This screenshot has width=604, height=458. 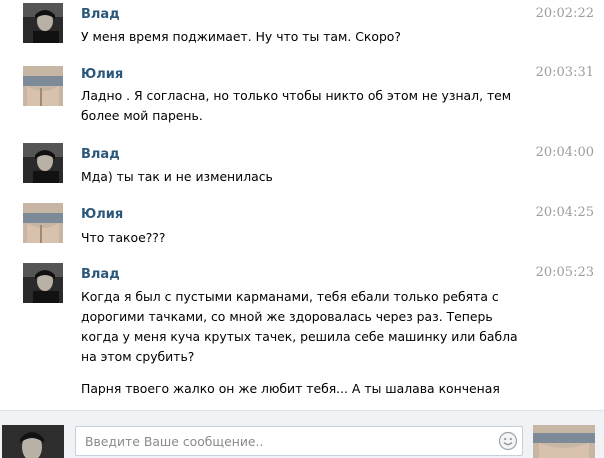 I want to click on message-line: Что такое???, so click(x=123, y=237).